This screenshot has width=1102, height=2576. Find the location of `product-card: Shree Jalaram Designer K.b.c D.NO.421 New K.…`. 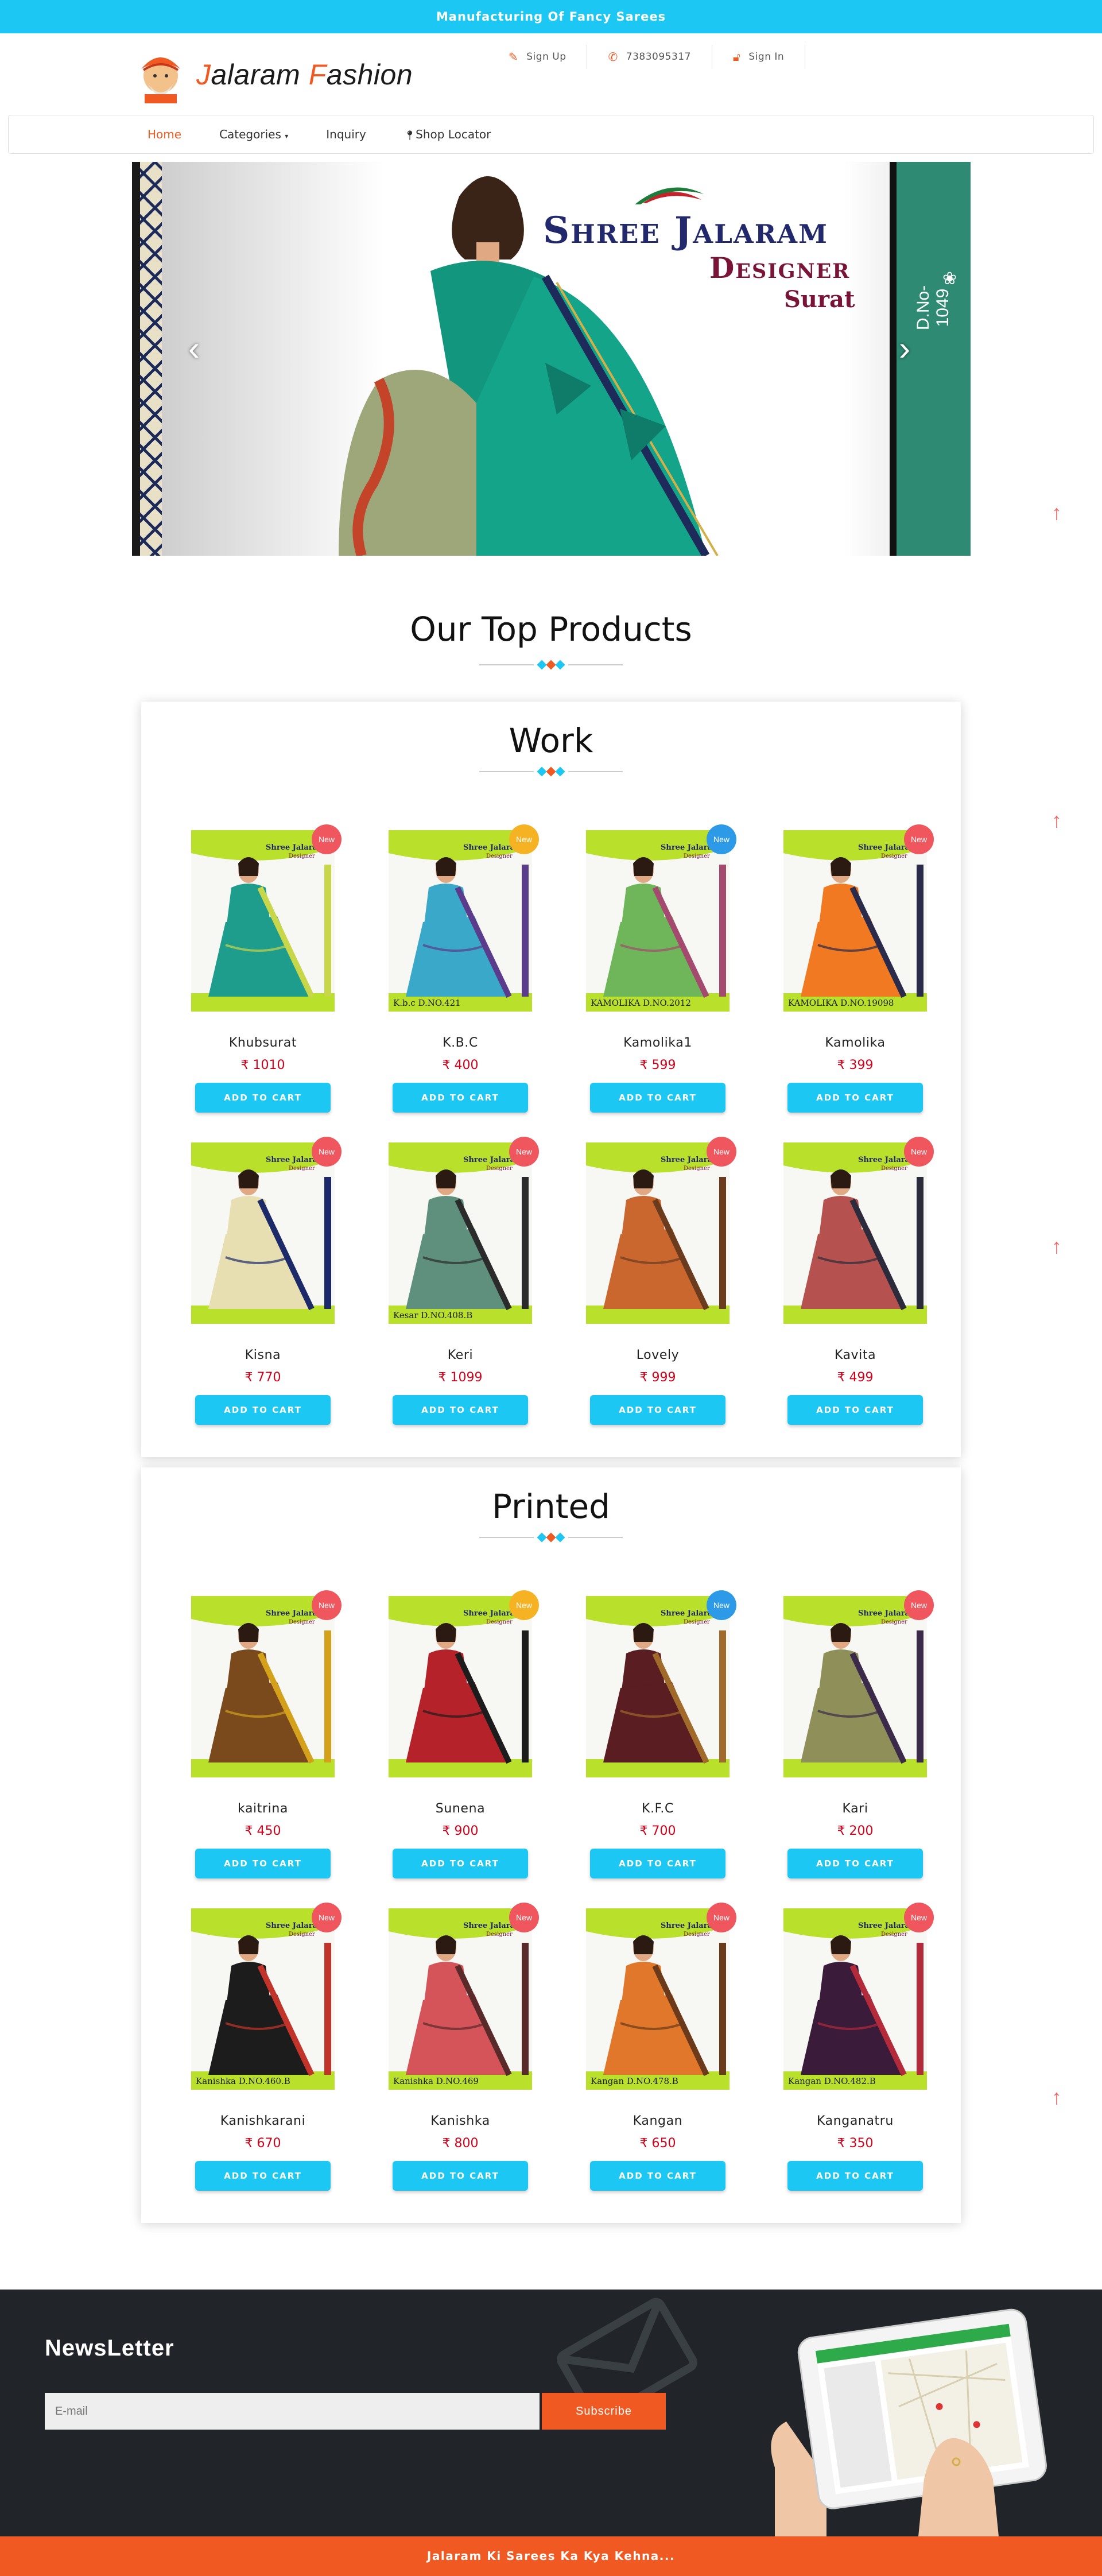

product-card: Shree Jalaram Designer K.b.c D.NO.421 New K.… is located at coordinates (460, 969).